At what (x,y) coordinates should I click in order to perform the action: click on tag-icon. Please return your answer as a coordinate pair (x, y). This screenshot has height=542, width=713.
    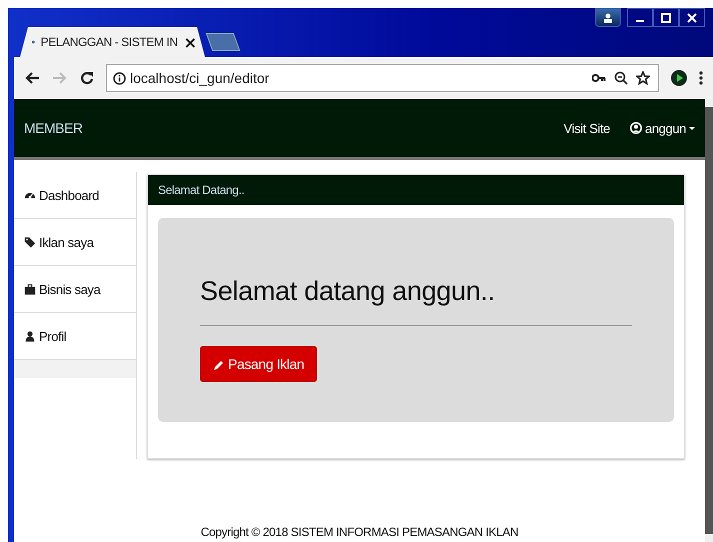
    Looking at the image, I should click on (30, 242).